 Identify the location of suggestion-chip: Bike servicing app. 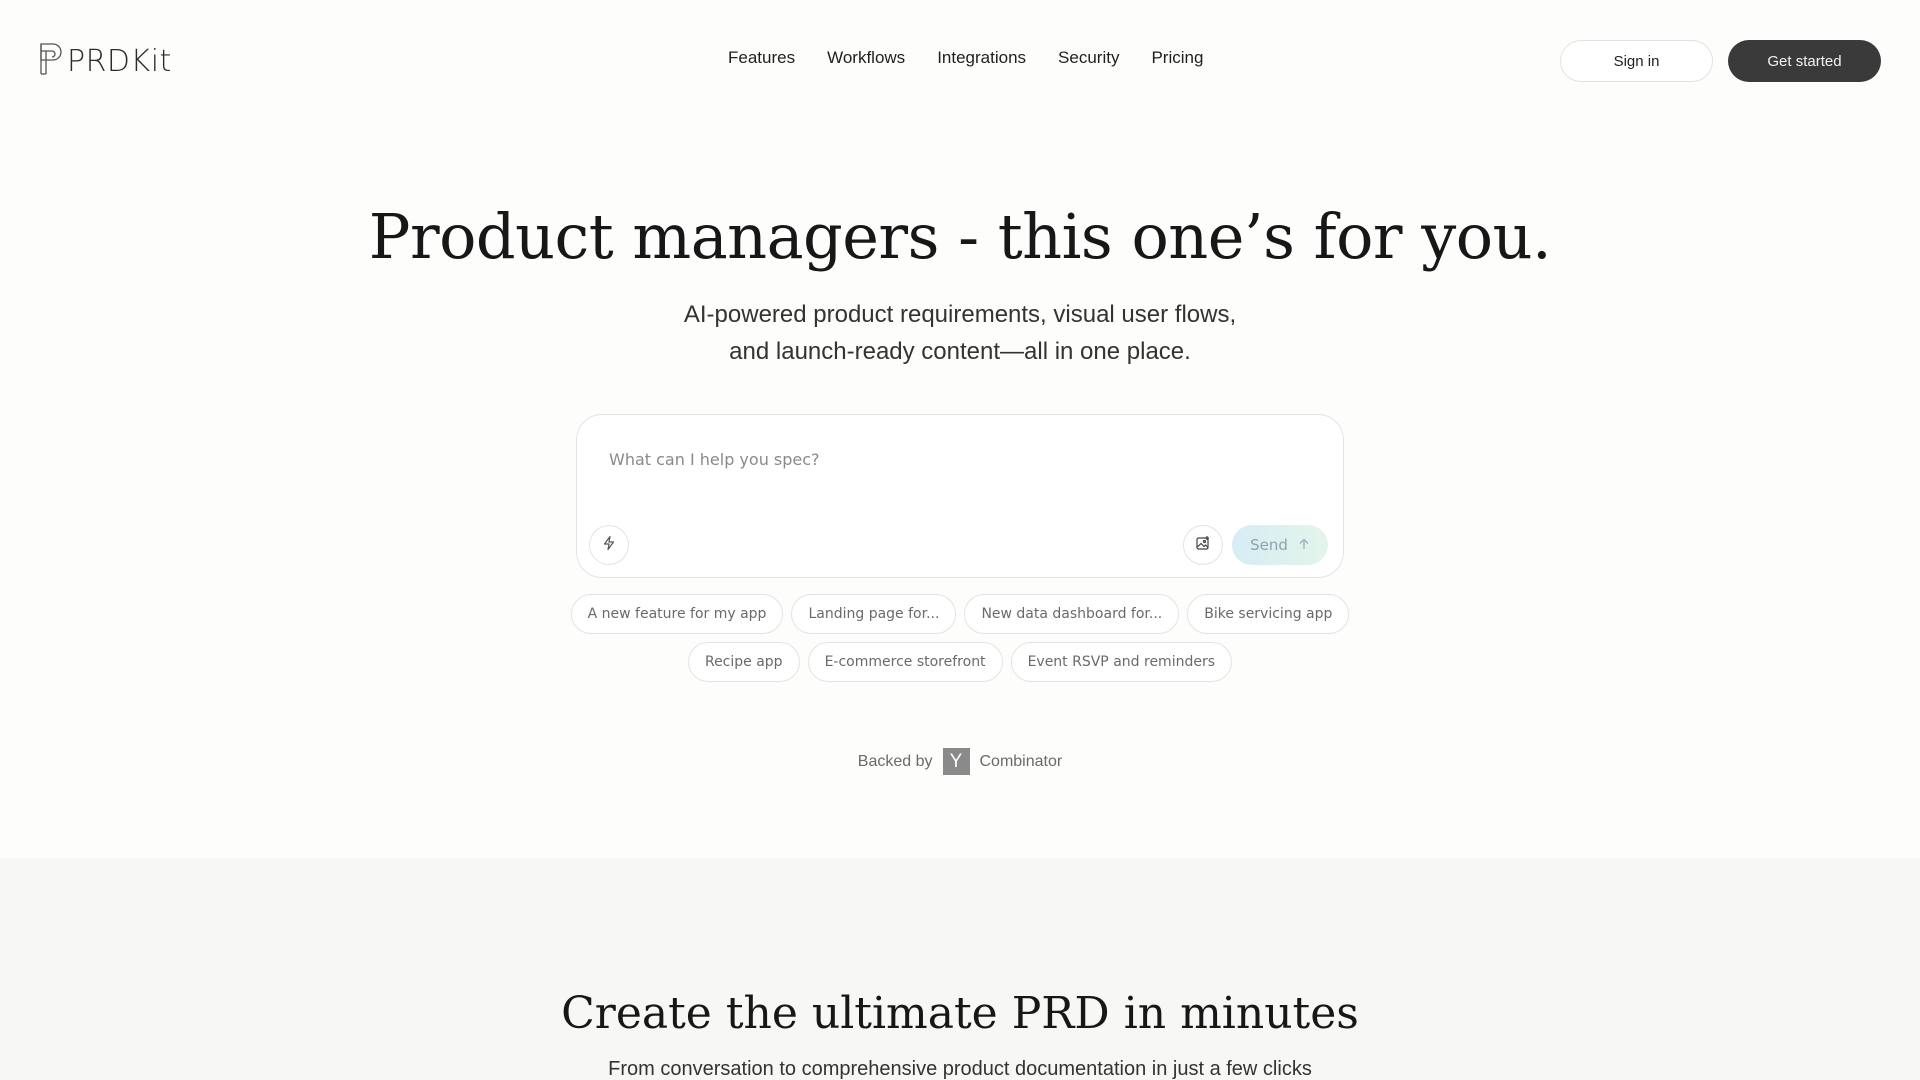
(1268, 614).